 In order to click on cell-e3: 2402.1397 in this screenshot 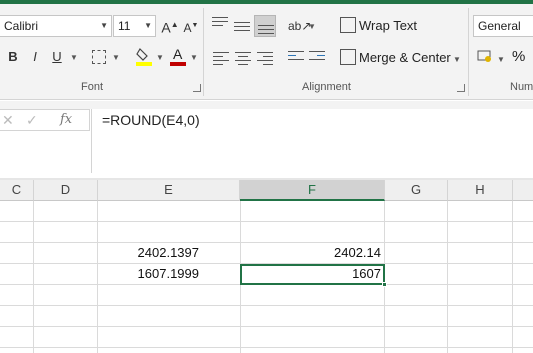, I will do `click(150, 253)`.